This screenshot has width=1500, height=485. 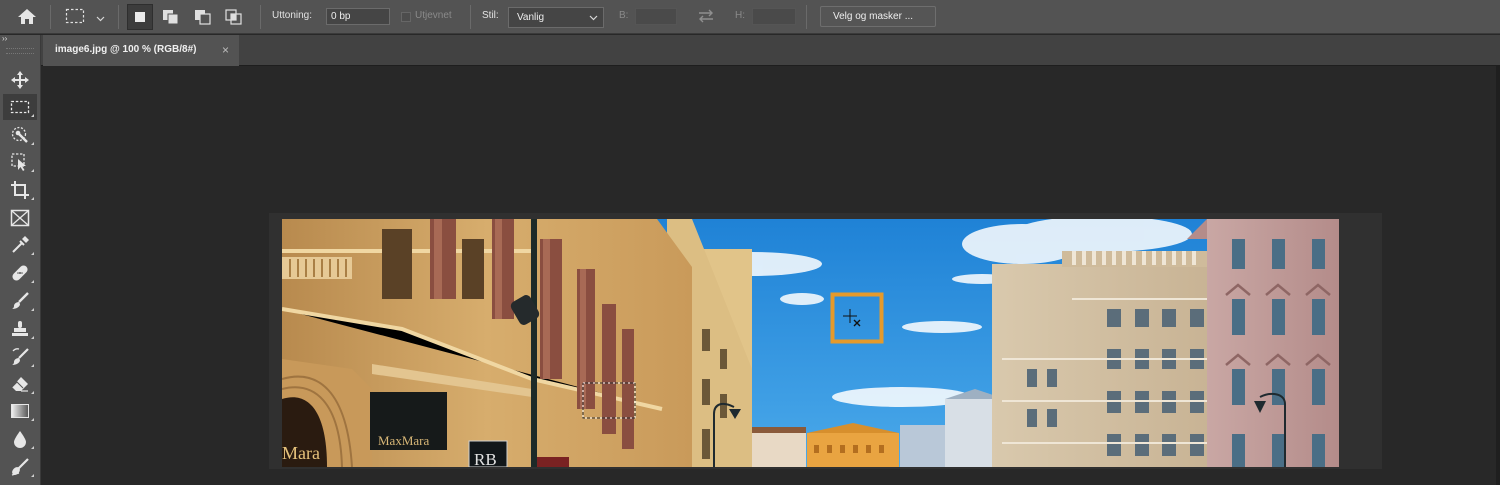 I want to click on quick-selection-icon, so click(x=19, y=134).